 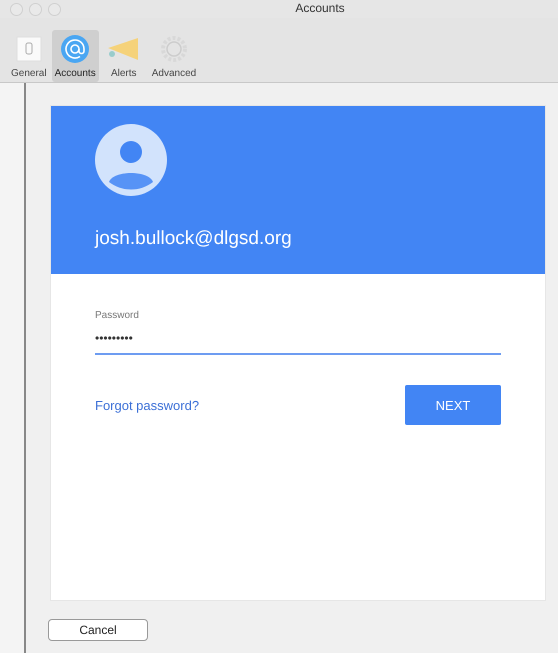 I want to click on at-sign-icon, so click(x=75, y=49).